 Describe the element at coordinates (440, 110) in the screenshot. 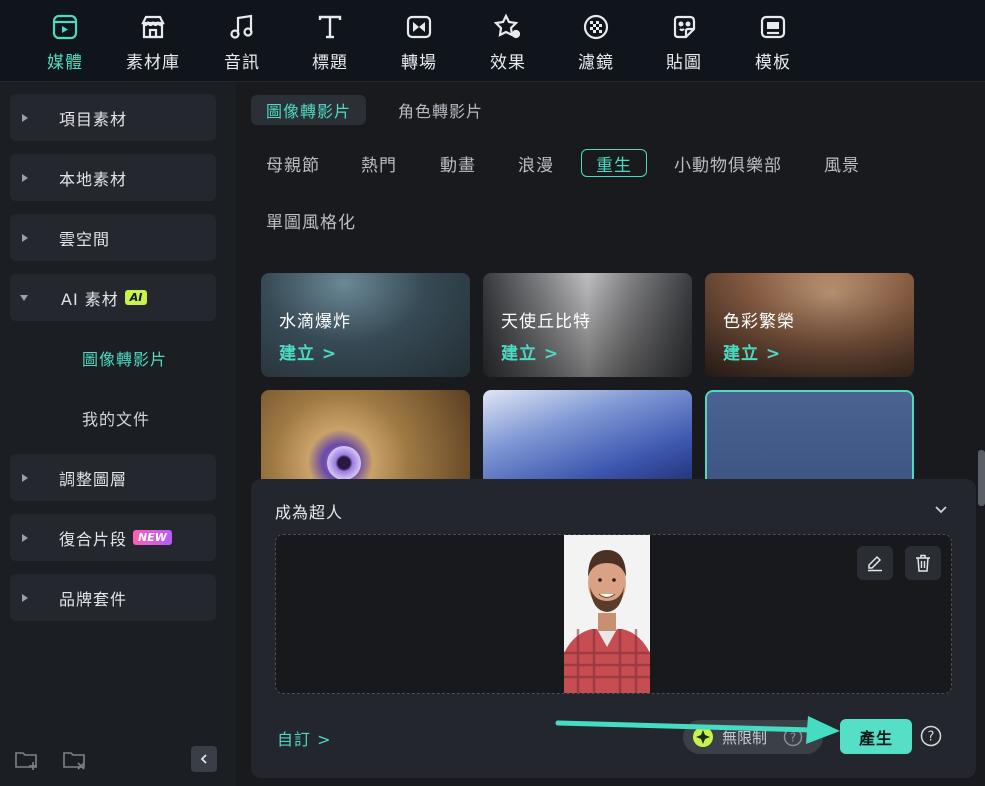

I see `tab-character-to-video: 角色轉影片` at that location.